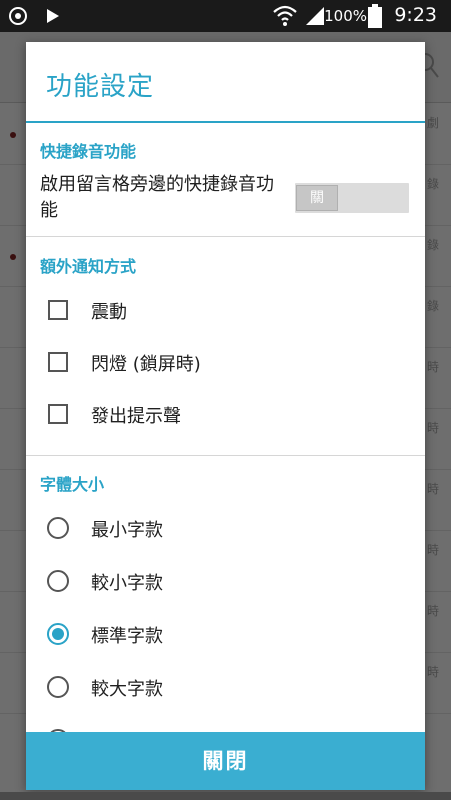  Describe the element at coordinates (375, 16) in the screenshot. I see `battery-icon` at that location.